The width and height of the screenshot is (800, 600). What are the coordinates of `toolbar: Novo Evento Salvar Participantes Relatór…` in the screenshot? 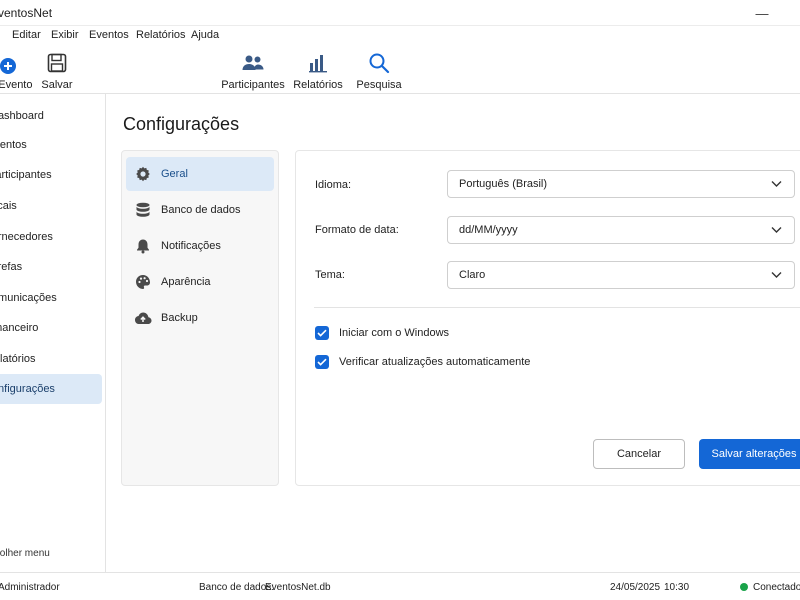 It's located at (400, 70).